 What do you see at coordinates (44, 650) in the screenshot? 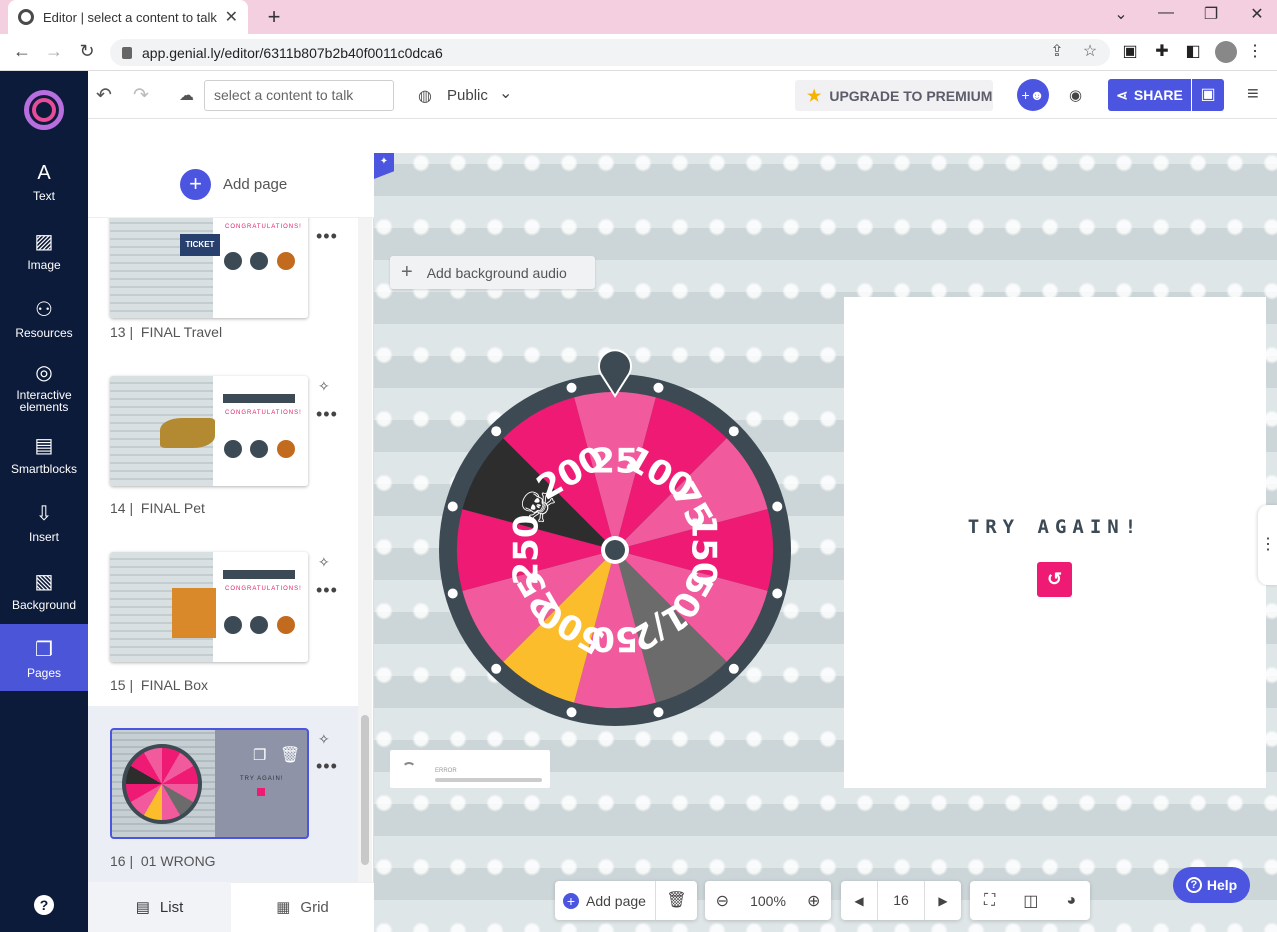
I see `pages-icon: ❐` at bounding box center [44, 650].